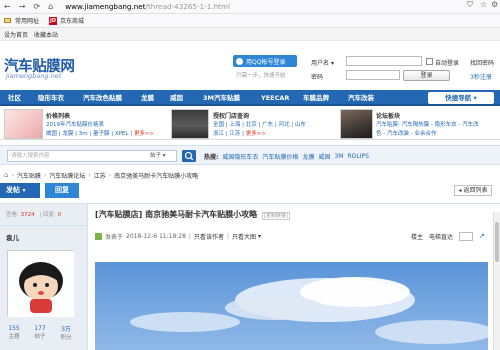 This screenshot has width=500, height=350. I want to click on brand-link: 量子膜, so click(101, 134).